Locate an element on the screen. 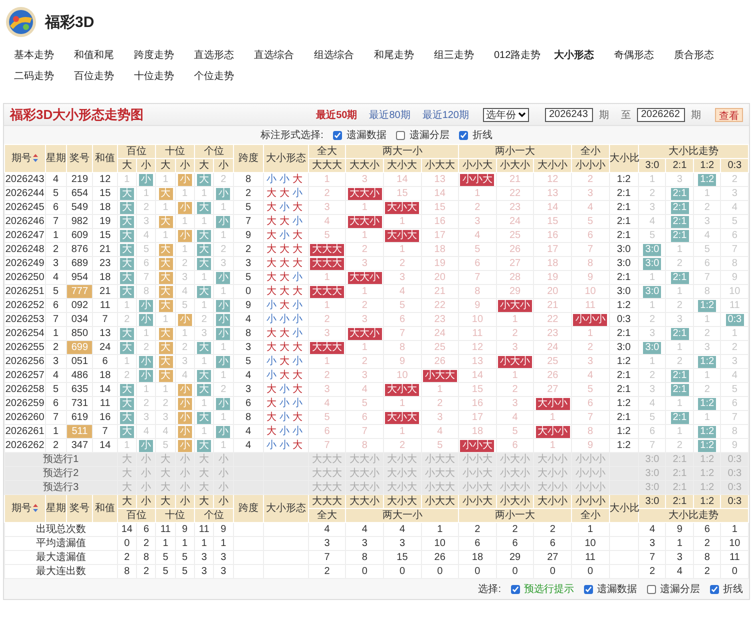 The height and width of the screenshot is (631, 753). nav-link: 质合形态 is located at coordinates (704, 55).